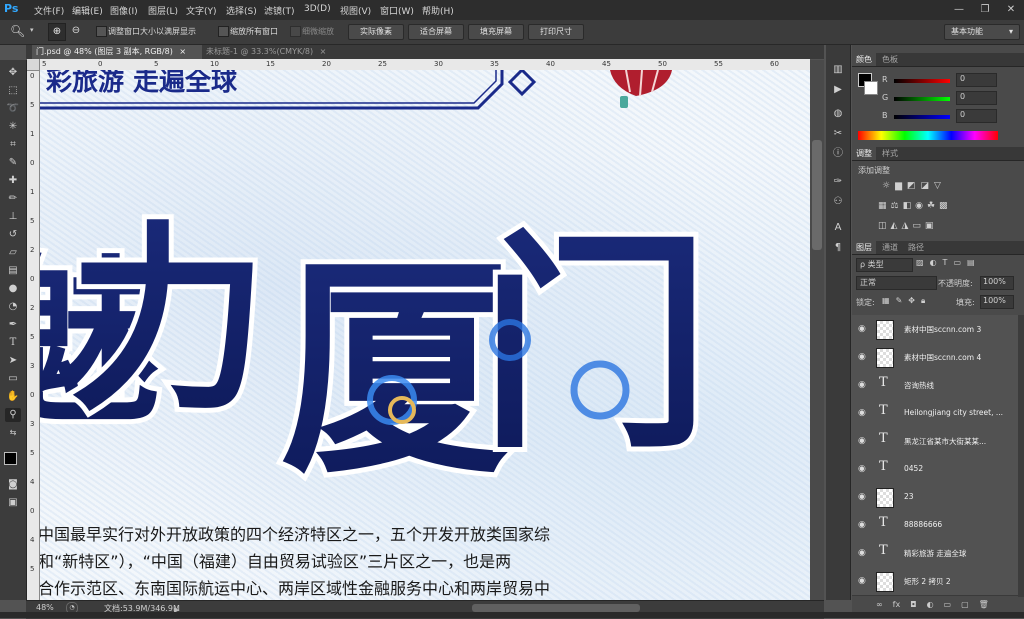  I want to click on marquee-tool-icon: ⬚, so click(13, 91).